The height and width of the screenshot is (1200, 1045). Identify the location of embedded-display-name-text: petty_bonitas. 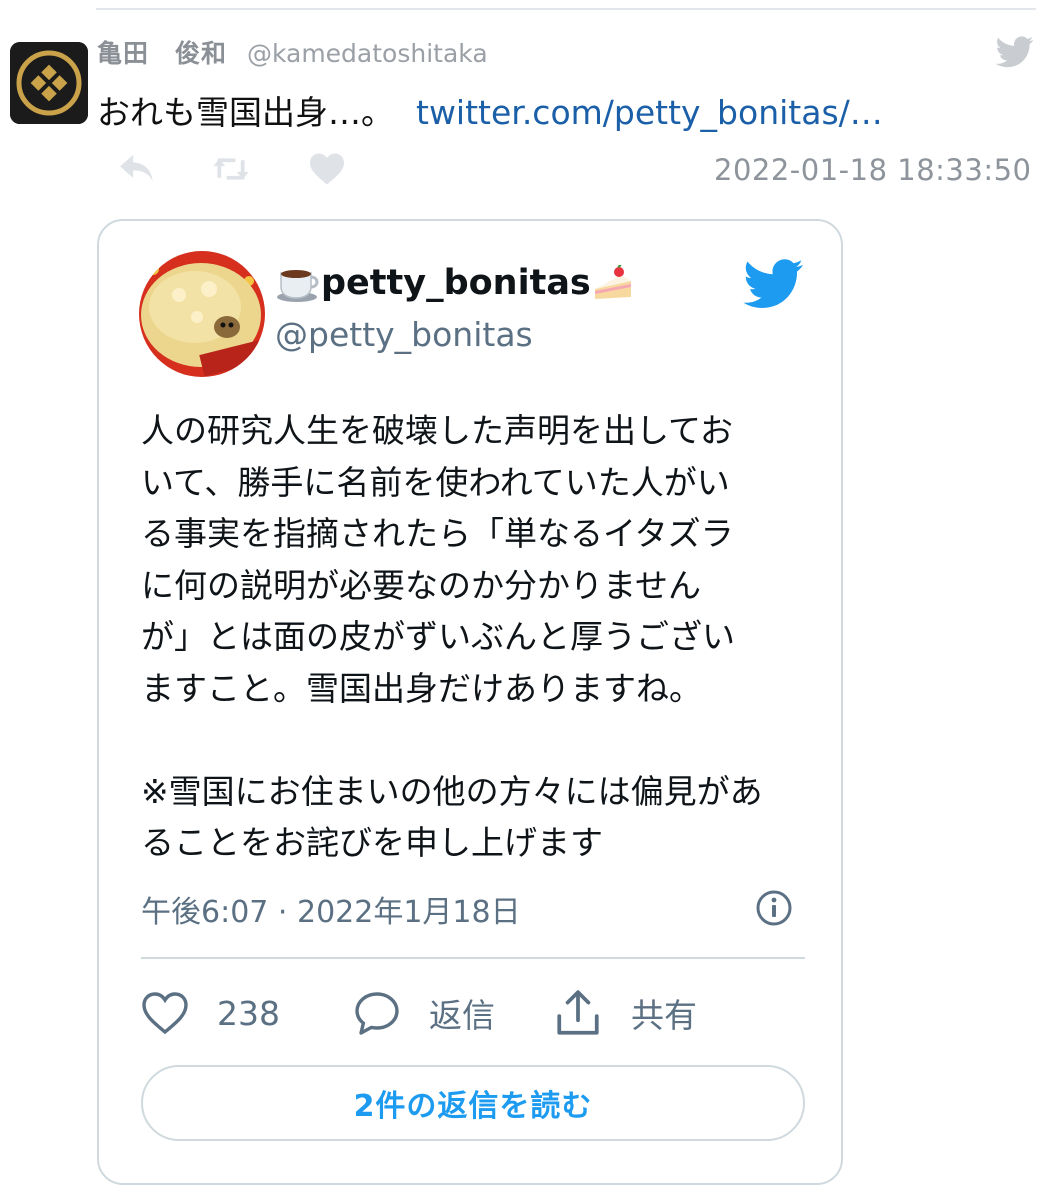
(456, 283).